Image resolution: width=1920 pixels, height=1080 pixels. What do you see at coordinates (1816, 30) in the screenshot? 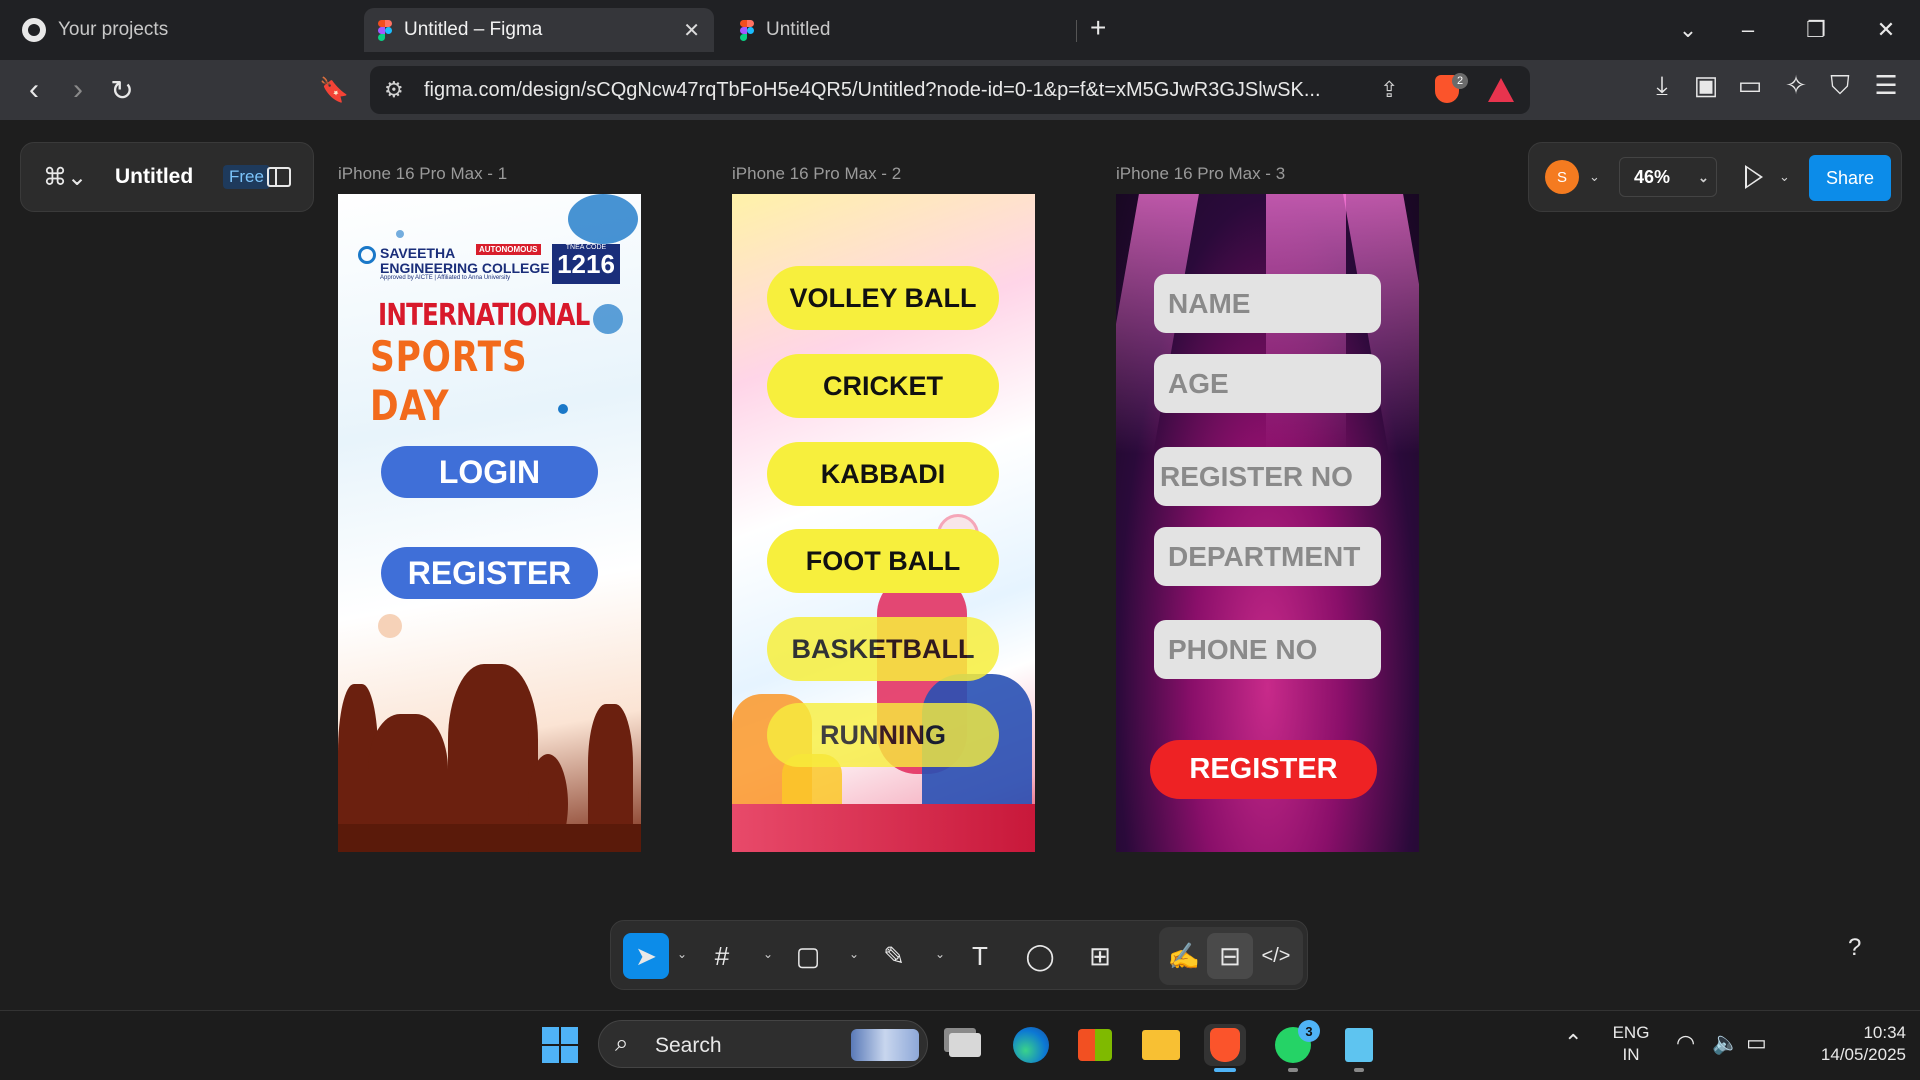
I see `restore-icon: ❐` at bounding box center [1816, 30].